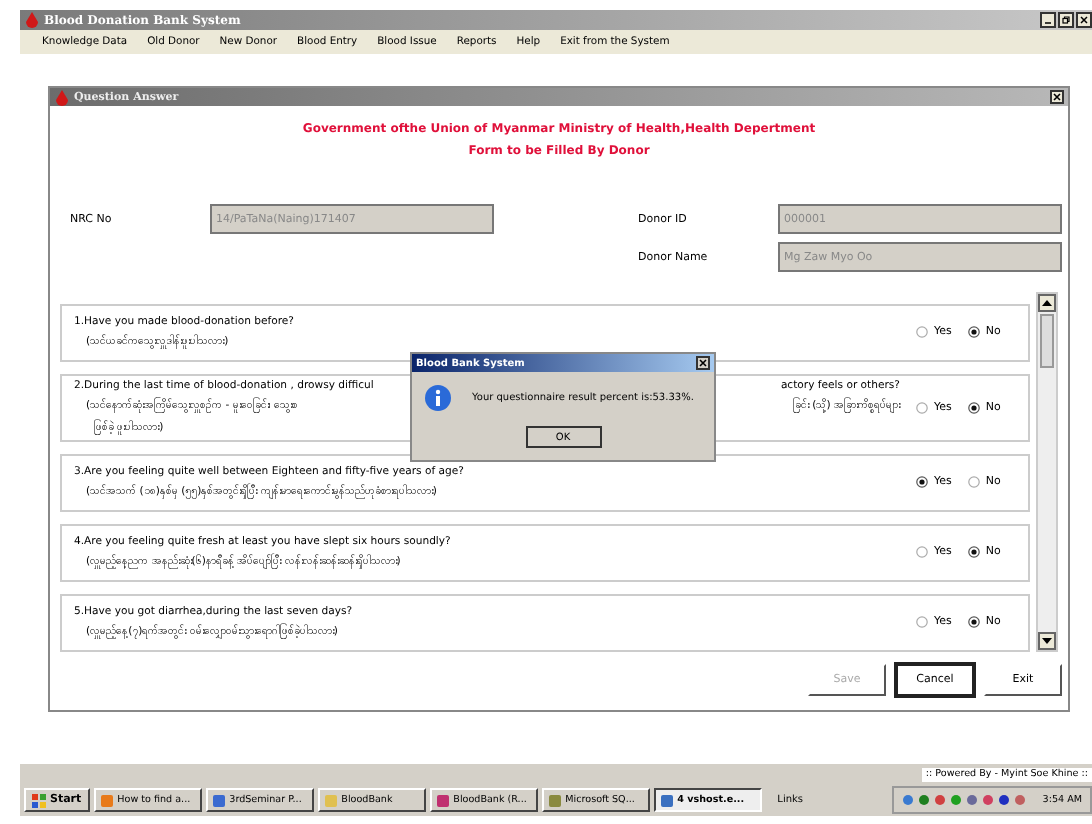  Describe the element at coordinates (1066, 20) in the screenshot. I see `restore-button` at that location.